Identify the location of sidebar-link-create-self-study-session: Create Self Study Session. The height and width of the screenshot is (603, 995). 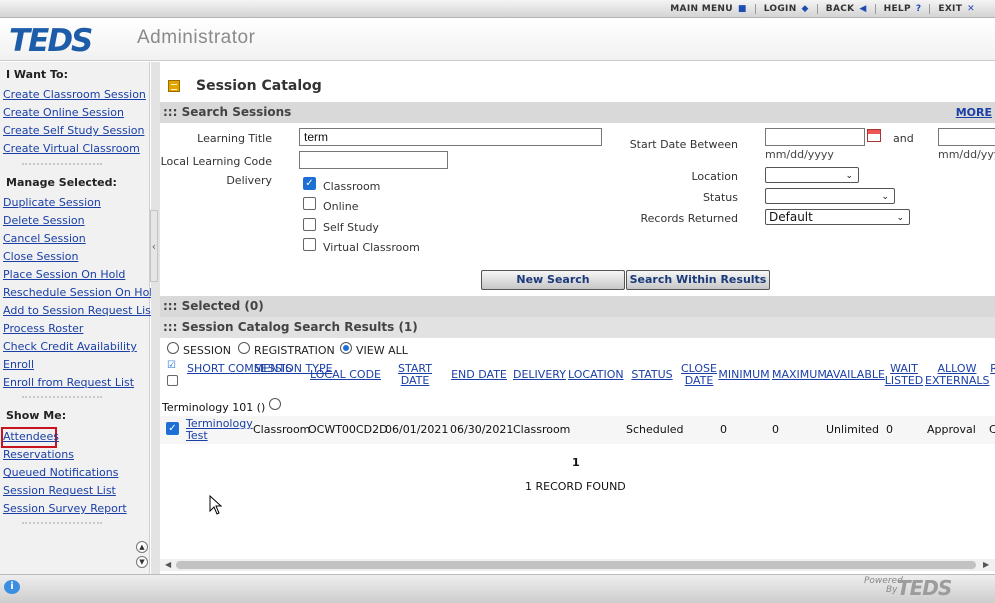
(73, 130).